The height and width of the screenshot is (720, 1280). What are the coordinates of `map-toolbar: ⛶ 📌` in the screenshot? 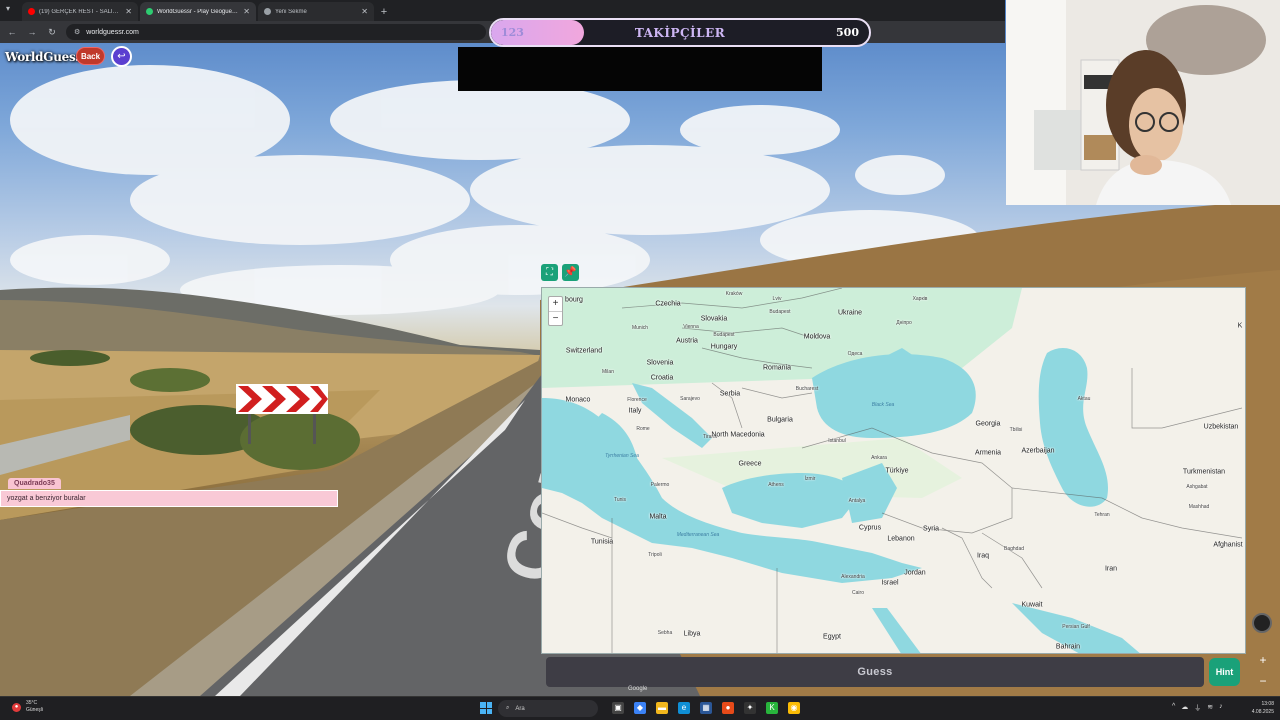 It's located at (560, 272).